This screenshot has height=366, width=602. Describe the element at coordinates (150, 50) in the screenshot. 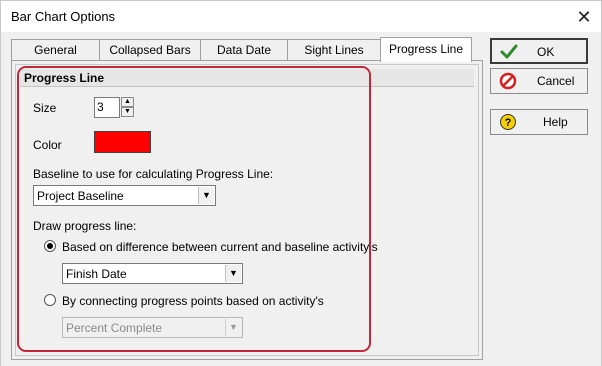

I see `tab-collapsed-bars: Collapsed Bars` at that location.